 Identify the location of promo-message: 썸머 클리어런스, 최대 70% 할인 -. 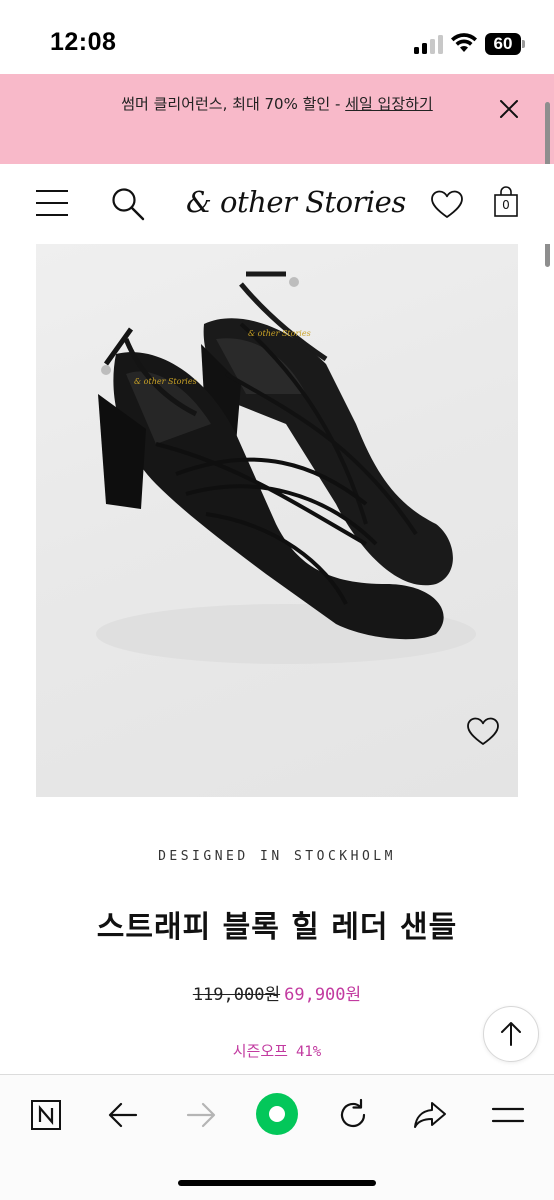
(233, 104).